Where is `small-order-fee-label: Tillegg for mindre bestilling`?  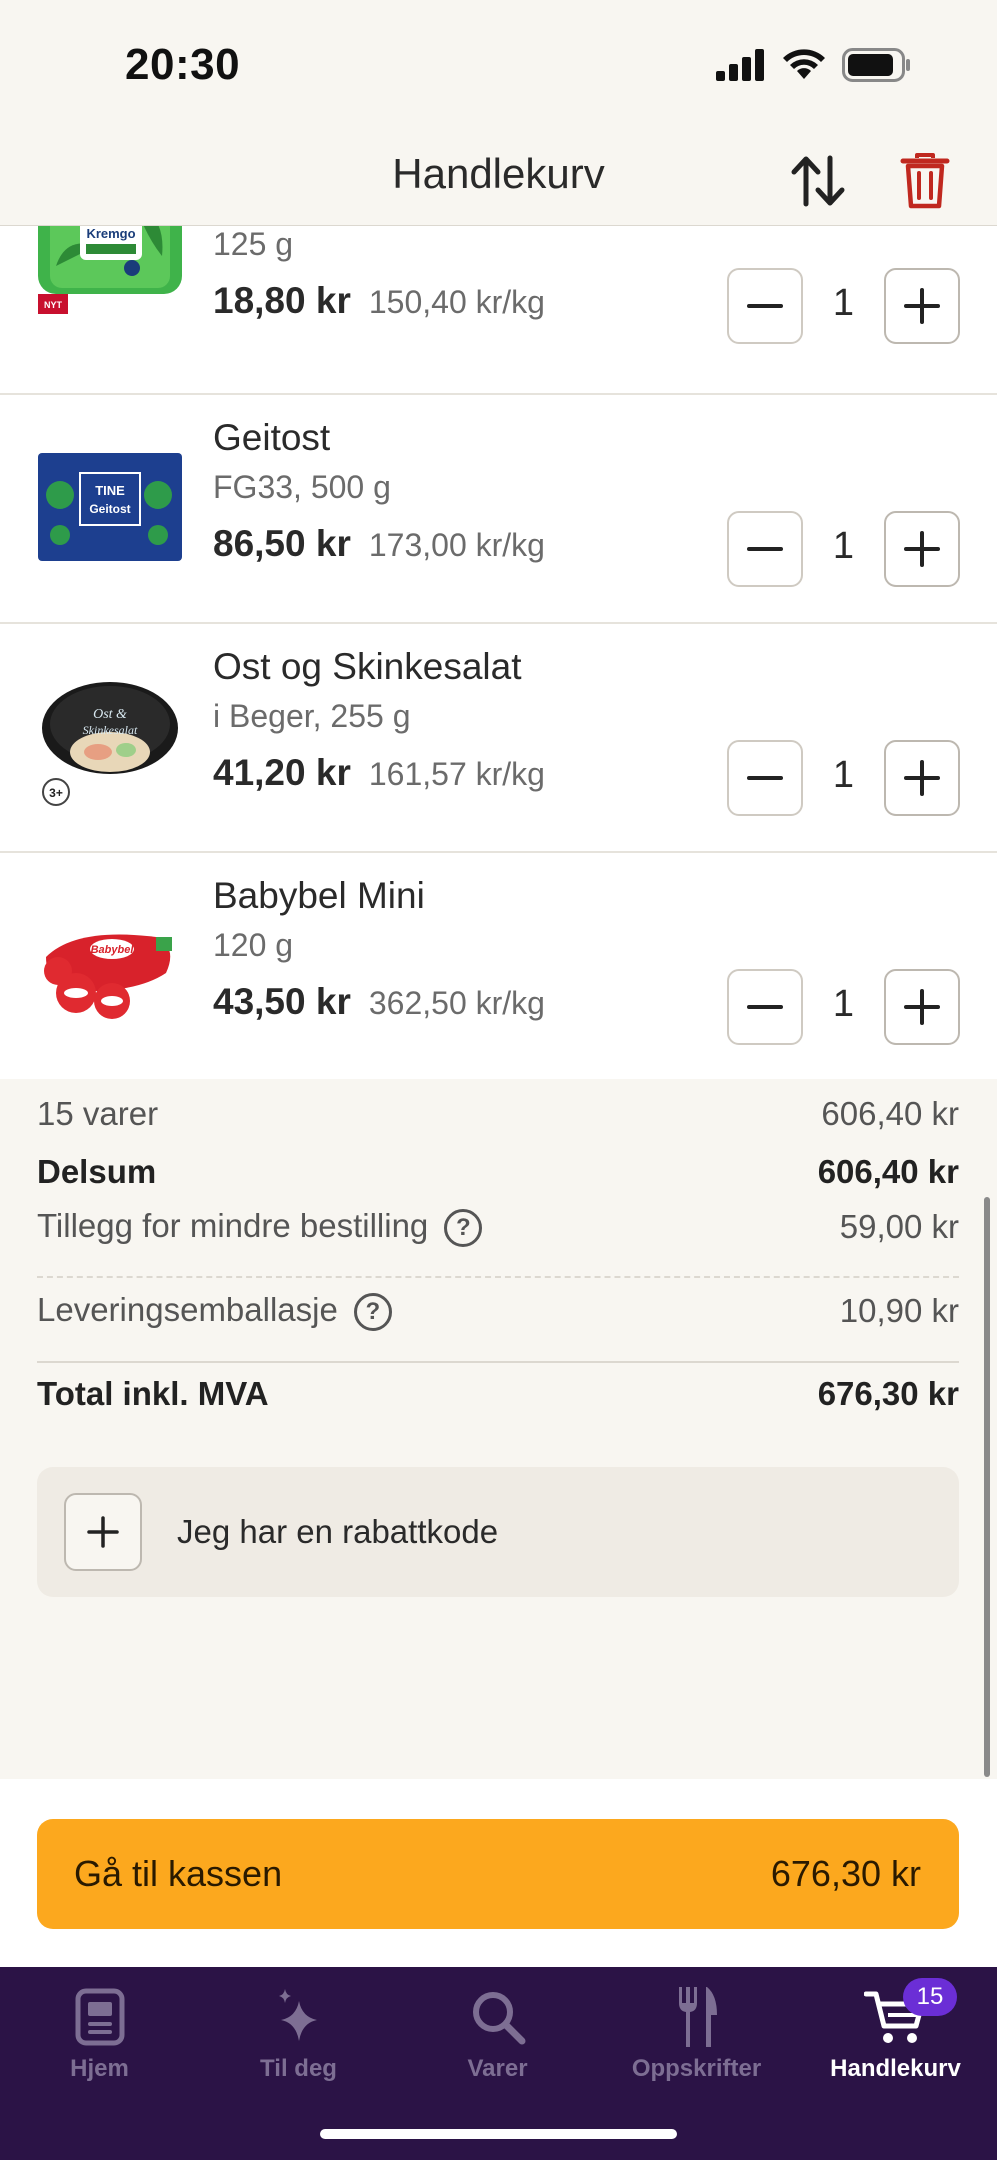 small-order-fee-label: Tillegg for mindre bestilling is located at coordinates (233, 1225).